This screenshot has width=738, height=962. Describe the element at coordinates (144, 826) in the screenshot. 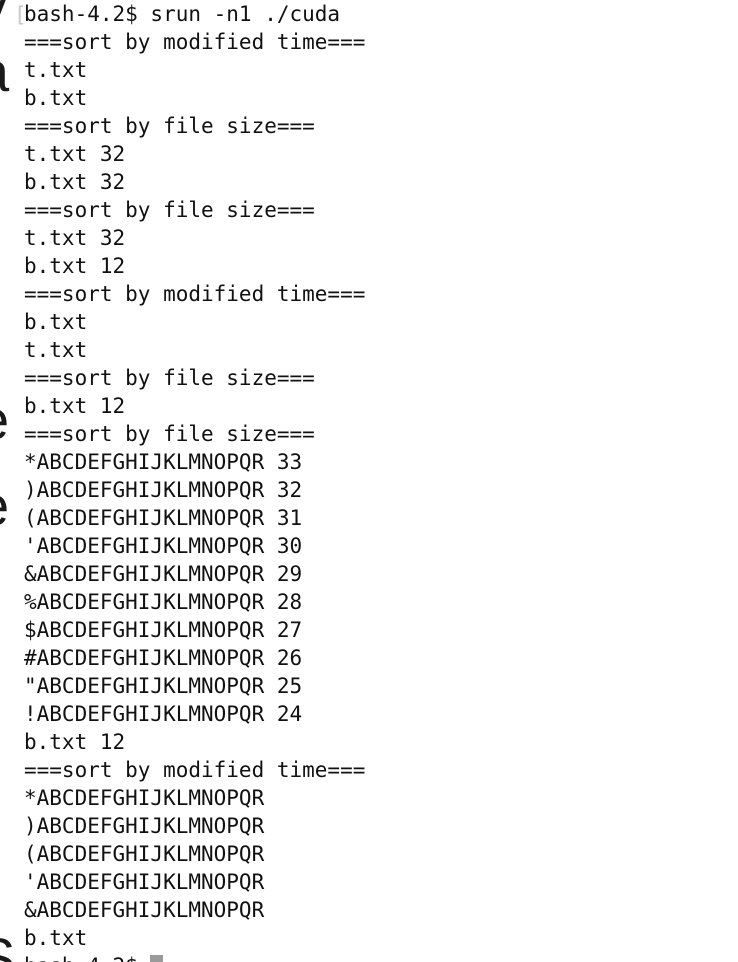

I see `output-line: )ABCDEFGHIJKLMNOPQR` at that location.